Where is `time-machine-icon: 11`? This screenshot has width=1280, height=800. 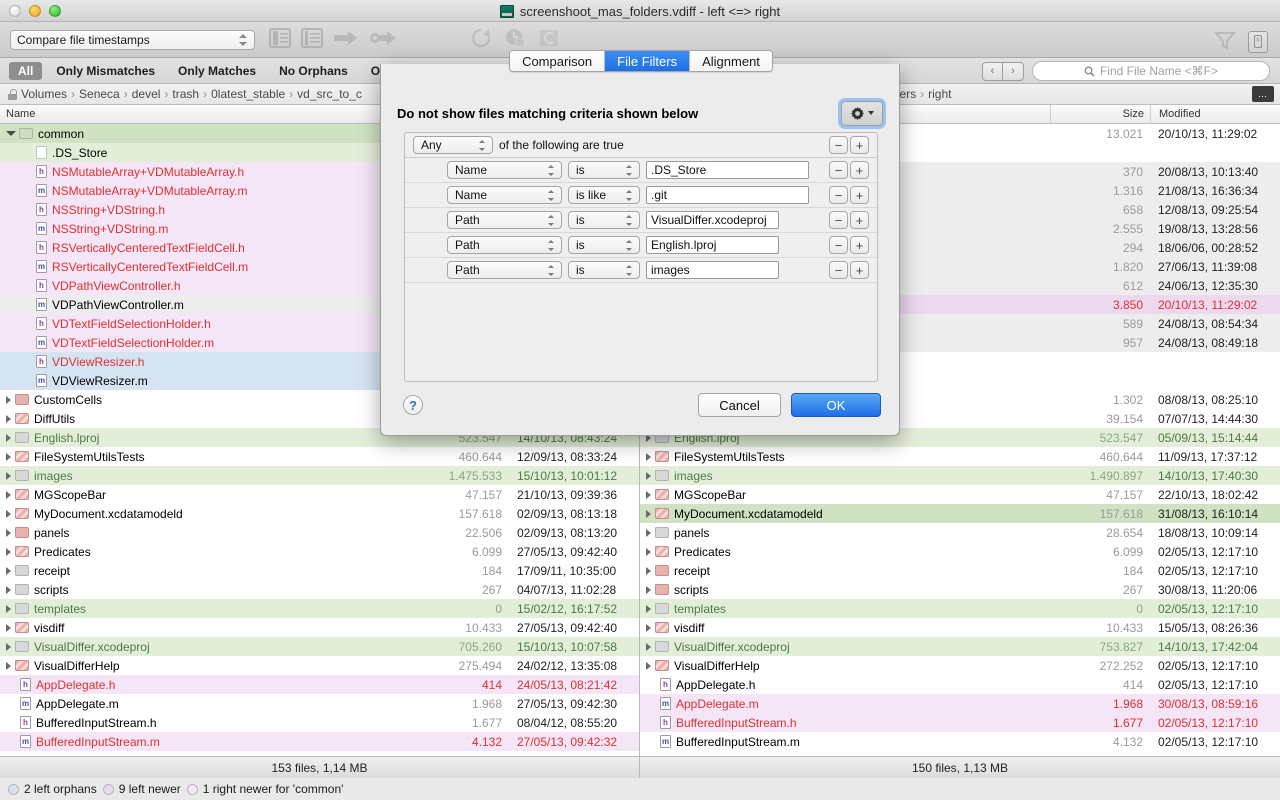
time-machine-icon: 11 is located at coordinates (515, 39).